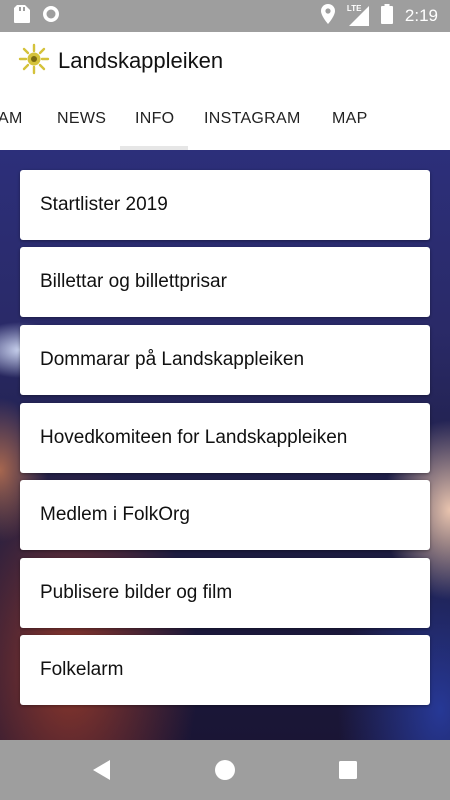  What do you see at coordinates (81, 119) in the screenshot?
I see `tab-news: NEWS` at bounding box center [81, 119].